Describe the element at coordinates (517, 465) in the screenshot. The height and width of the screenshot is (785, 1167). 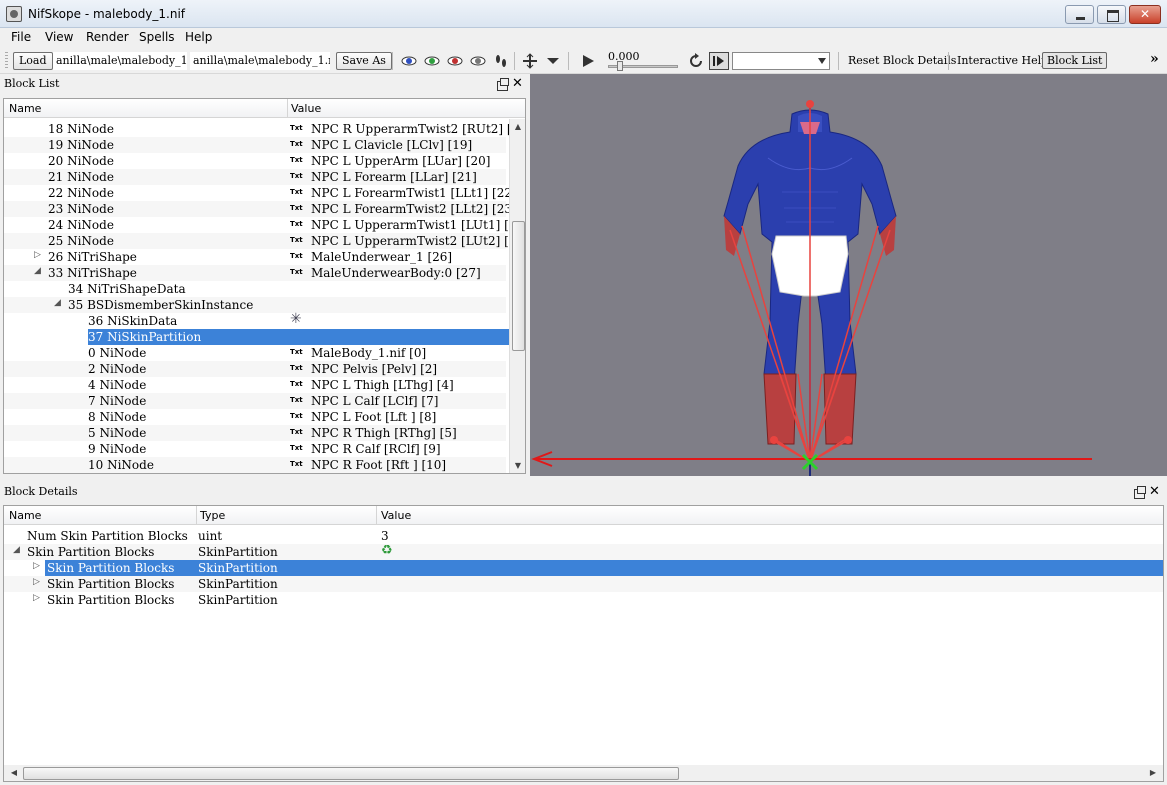
I see `scroll-down-icon: ▼` at that location.